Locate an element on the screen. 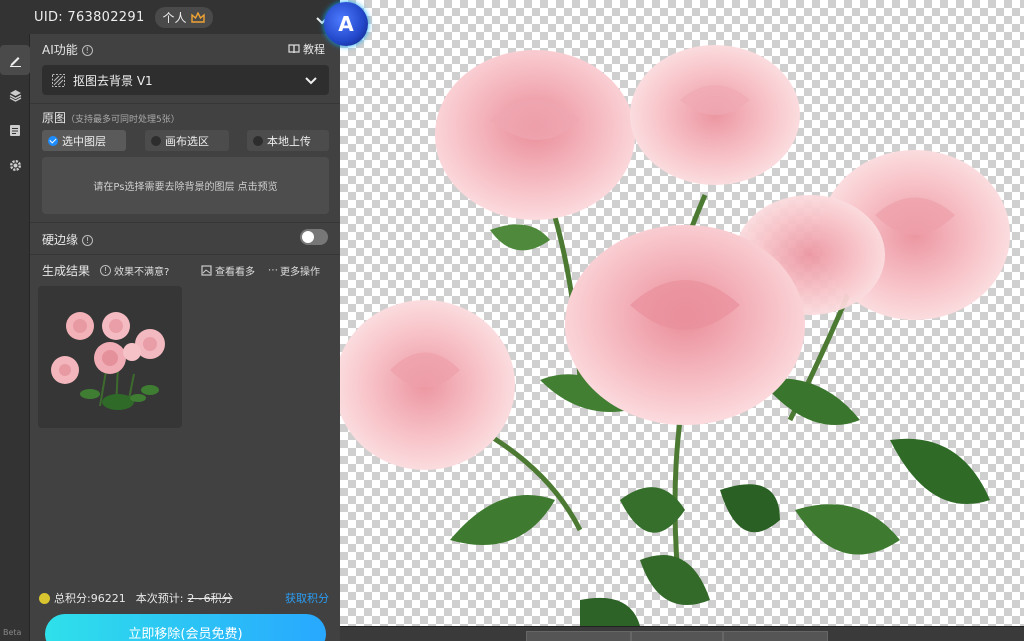 Image resolution: width=1024 pixels, height=641 pixels. persona-label: 个人 is located at coordinates (174, 17).